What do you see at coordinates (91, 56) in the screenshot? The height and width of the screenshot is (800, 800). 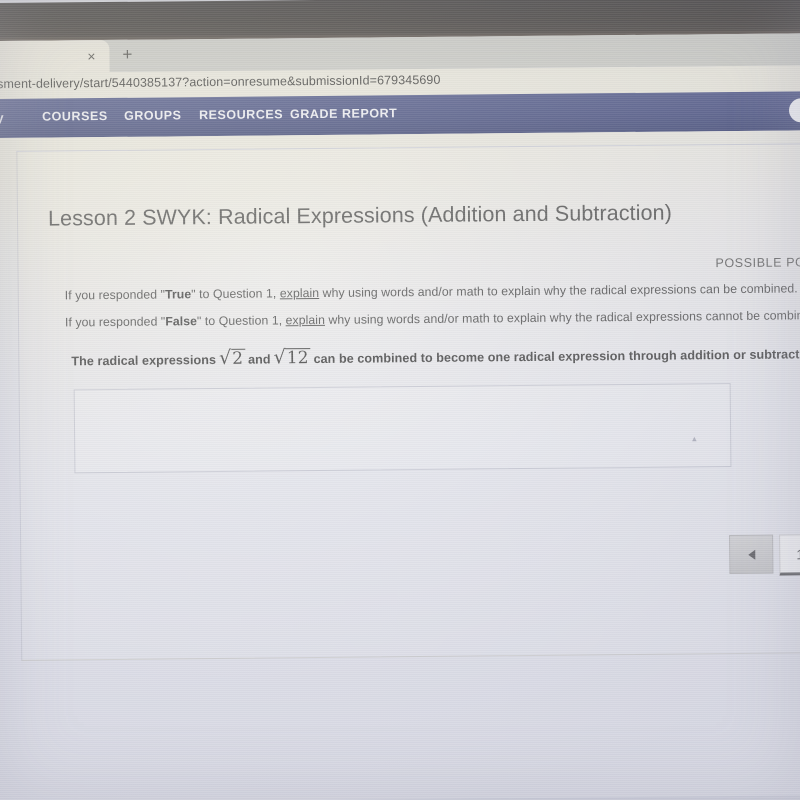 I see `close-icon: ×` at bounding box center [91, 56].